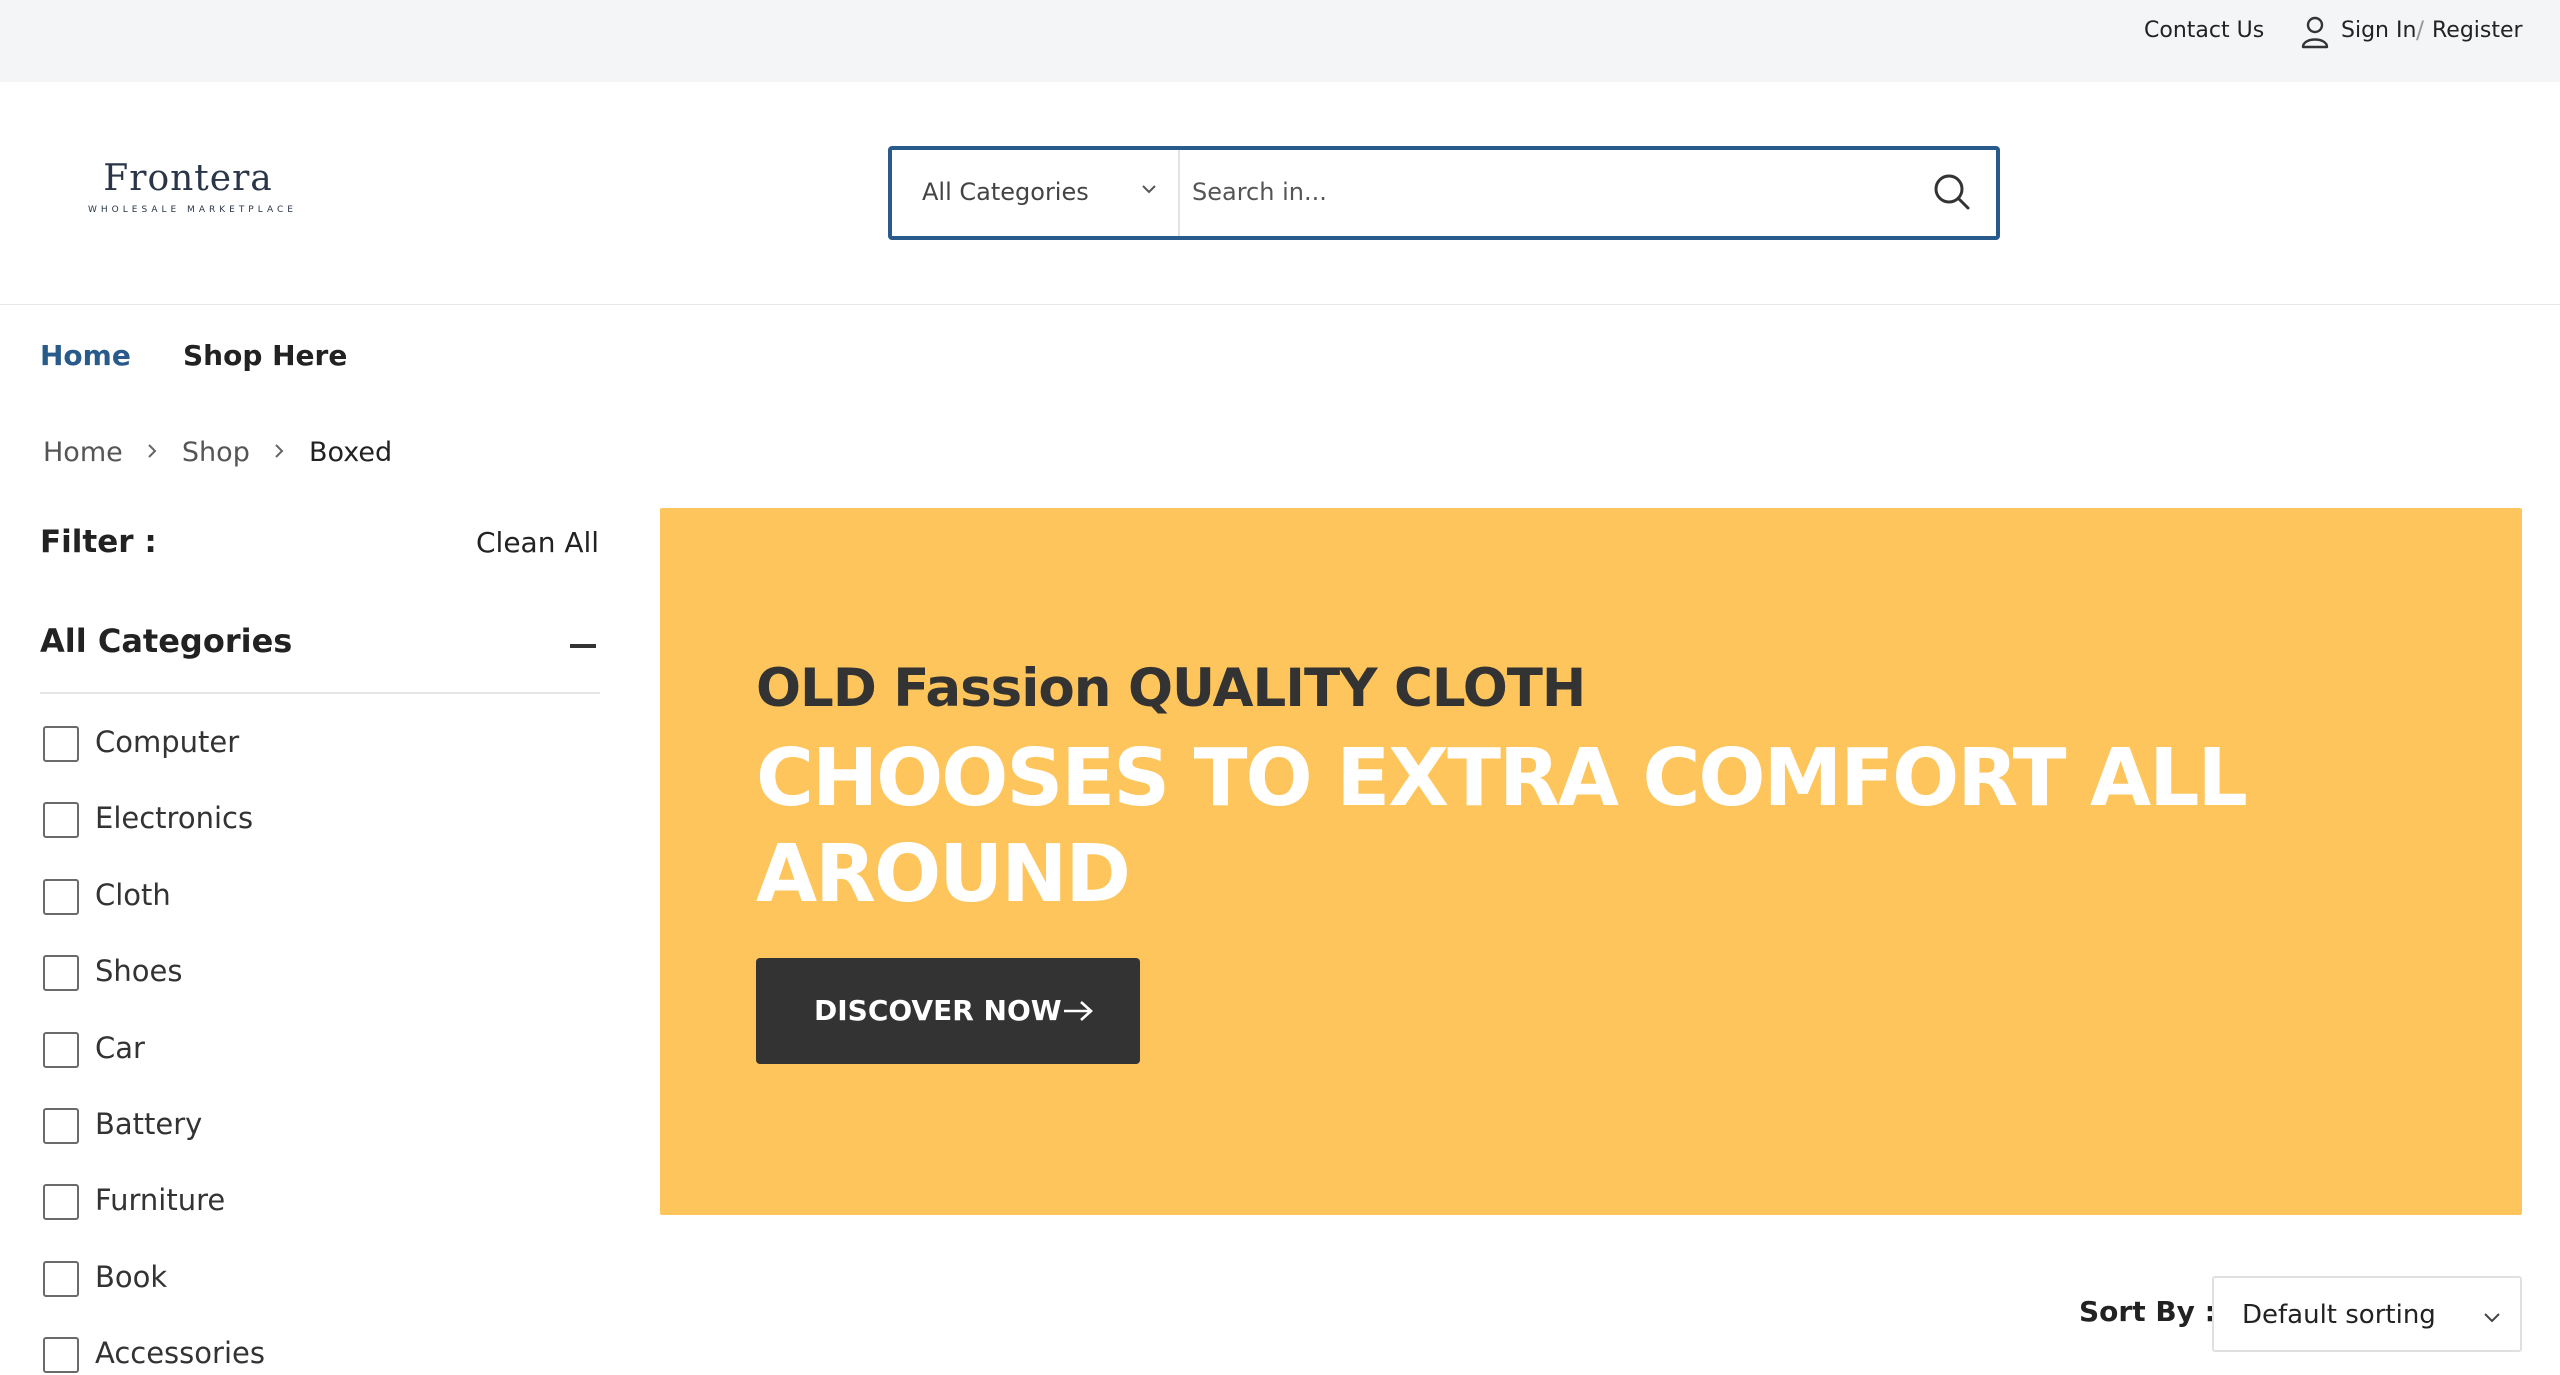 The height and width of the screenshot is (1375, 2560). What do you see at coordinates (133, 895) in the screenshot?
I see `category-label: Cloth` at bounding box center [133, 895].